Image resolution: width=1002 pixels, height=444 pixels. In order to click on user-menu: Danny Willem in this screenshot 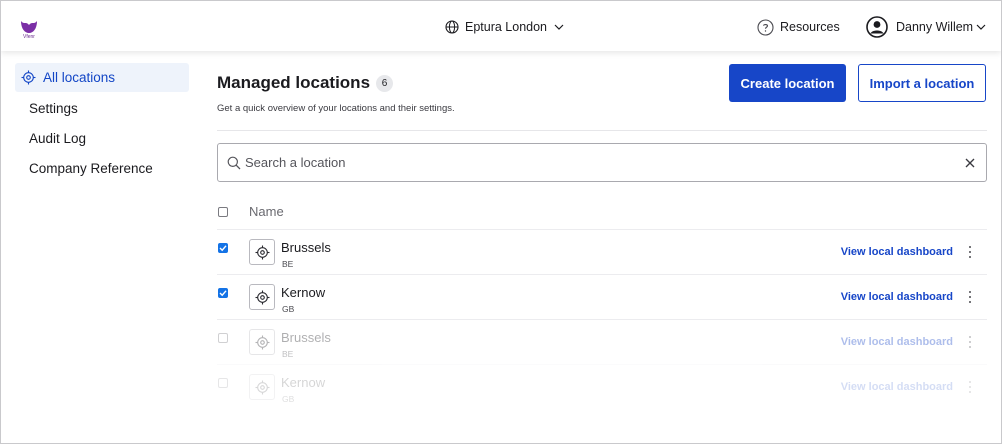, I will do `click(926, 27)`.